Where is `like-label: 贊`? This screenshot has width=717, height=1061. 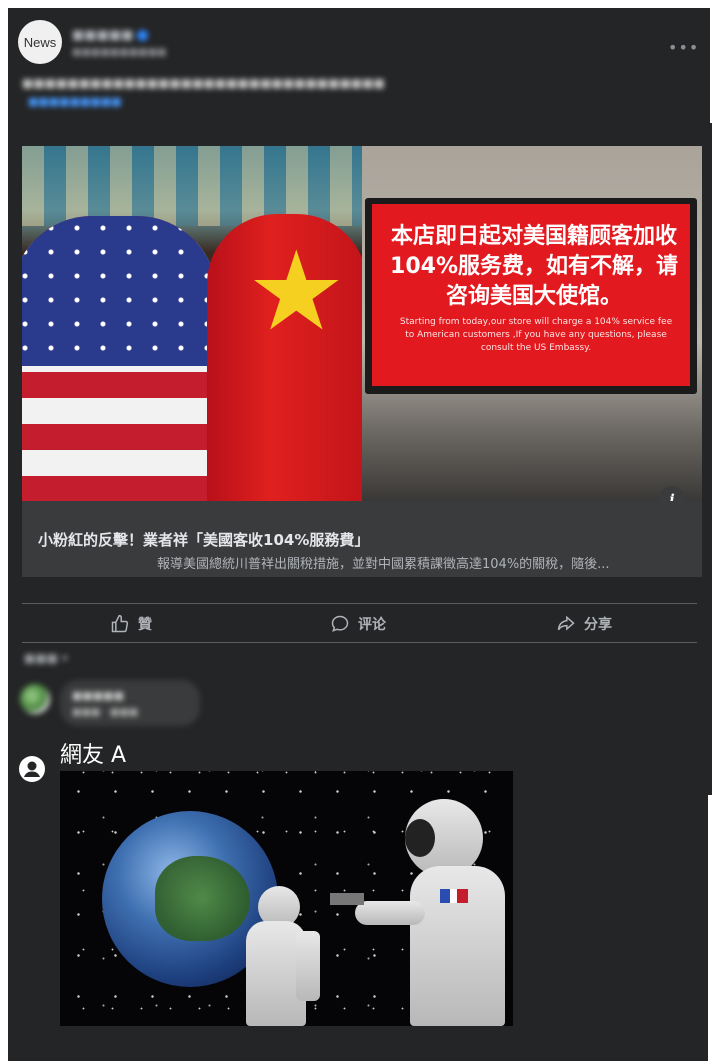 like-label: 贊 is located at coordinates (145, 625).